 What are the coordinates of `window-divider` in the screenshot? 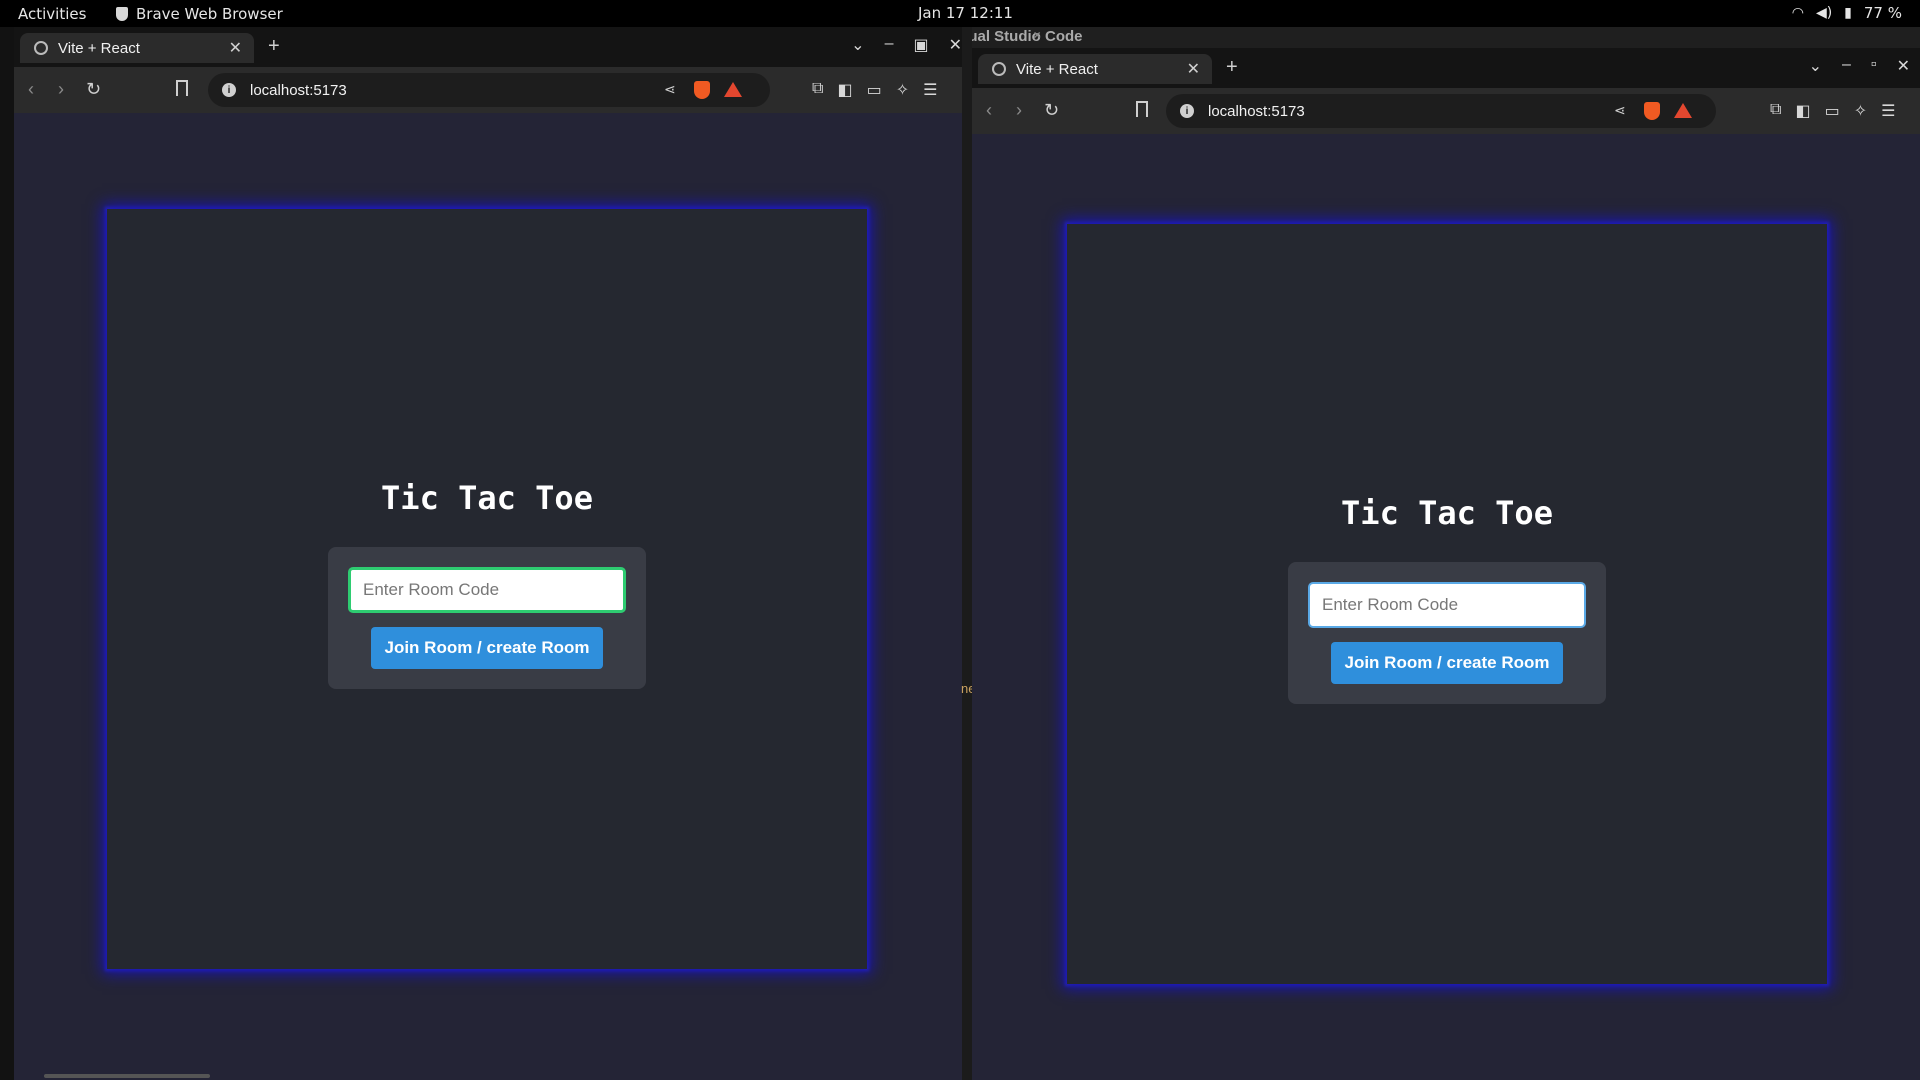 It's located at (967, 553).